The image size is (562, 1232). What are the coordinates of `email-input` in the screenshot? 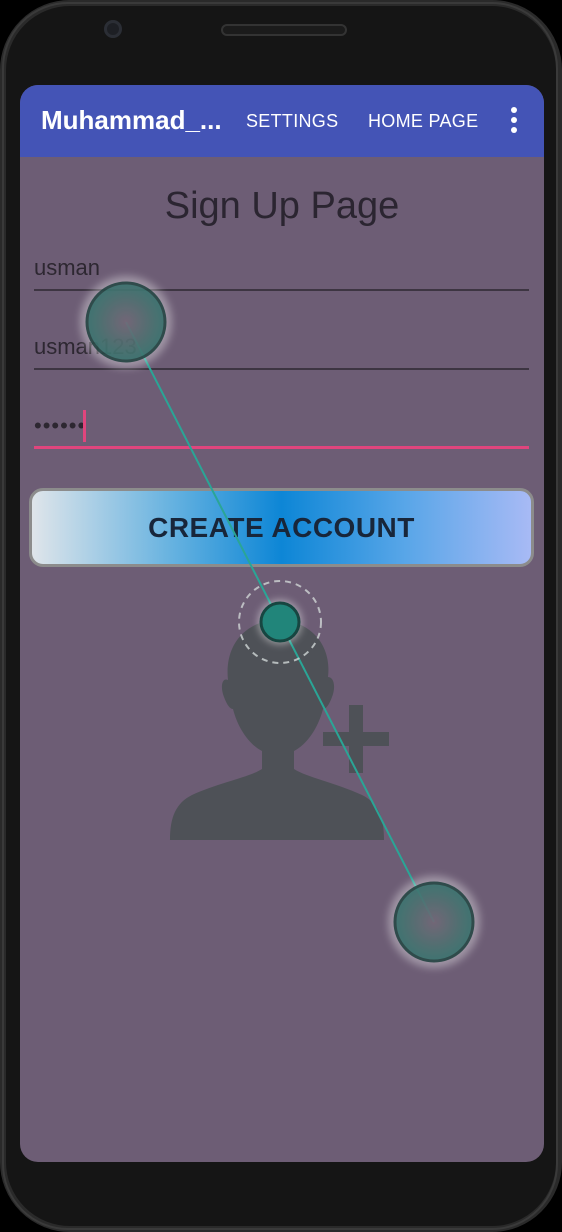 It's located at (281, 348).